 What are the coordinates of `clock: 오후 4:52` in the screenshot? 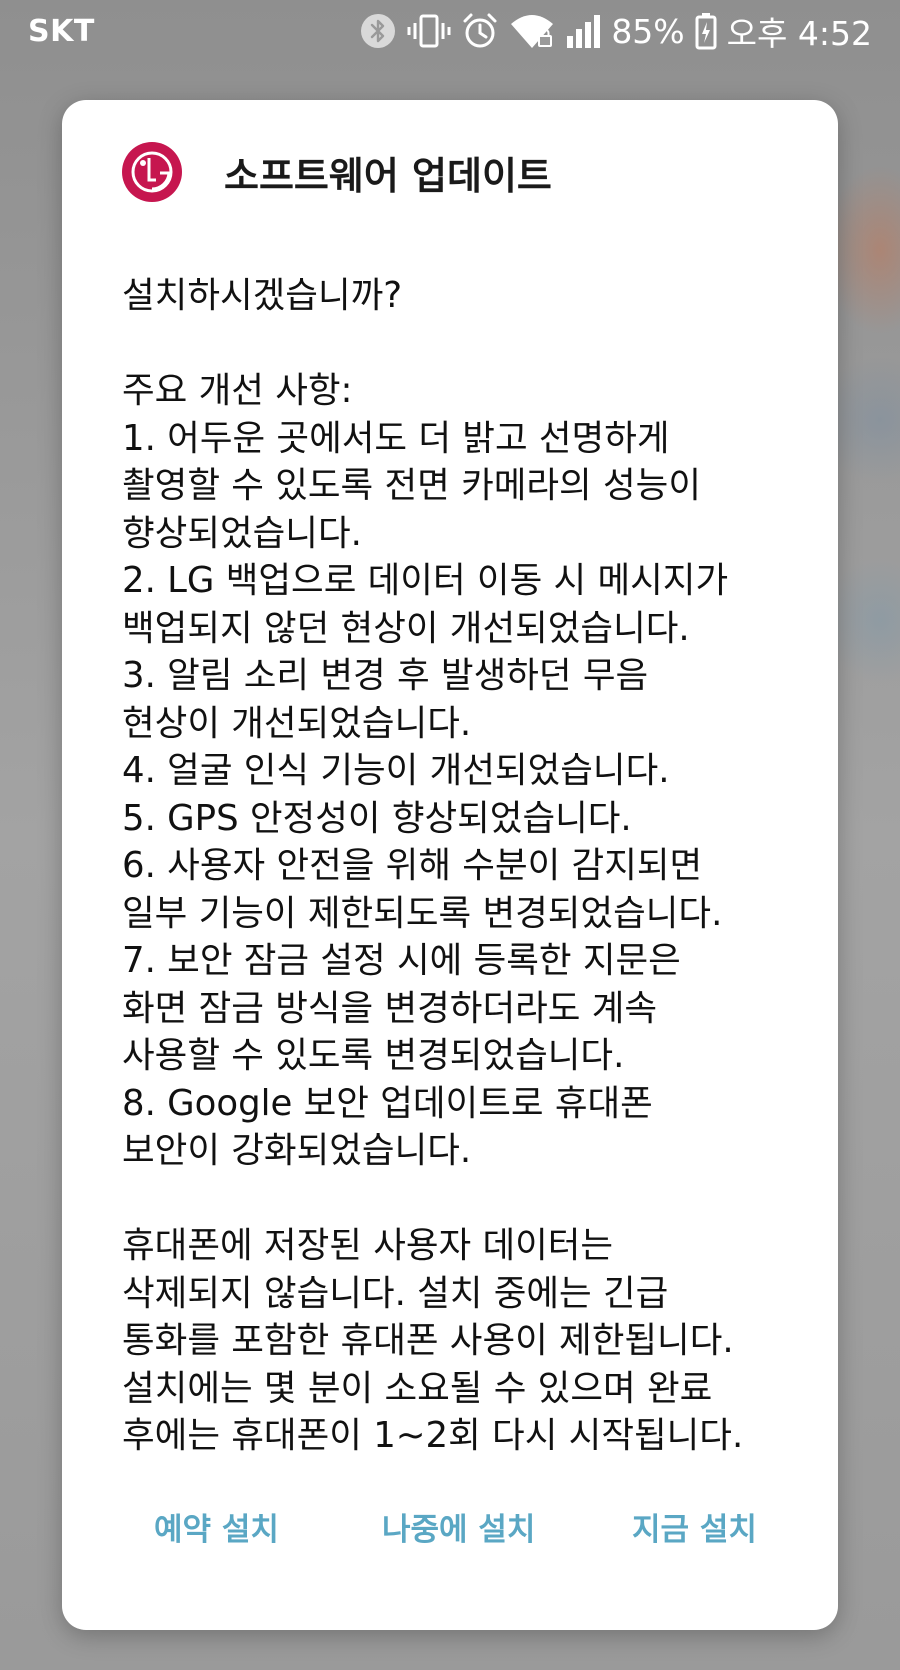 It's located at (799, 33).